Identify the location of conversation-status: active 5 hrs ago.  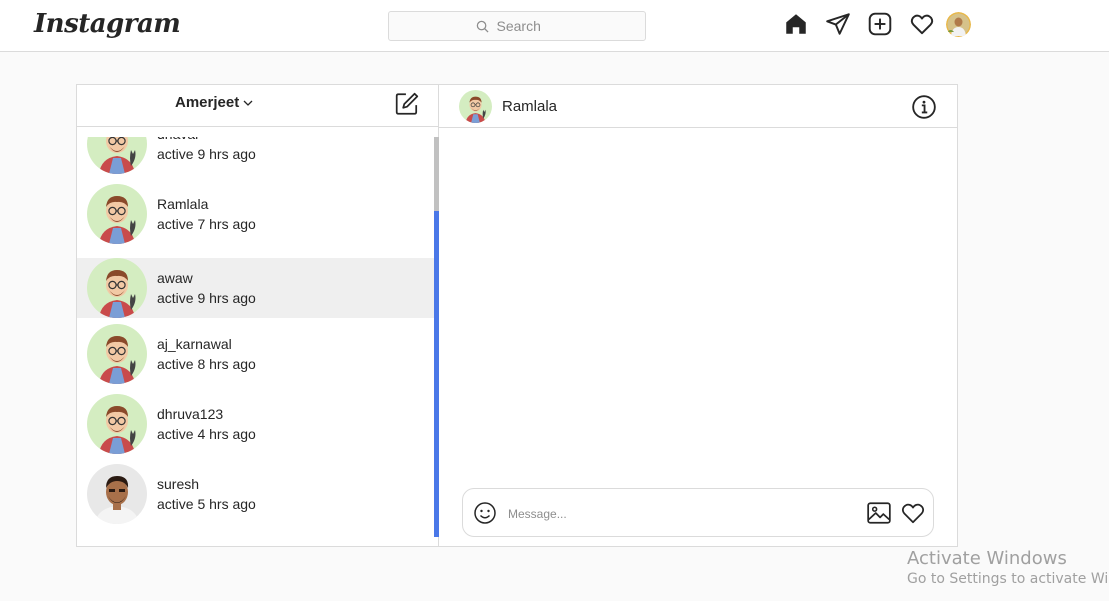
(206, 504).